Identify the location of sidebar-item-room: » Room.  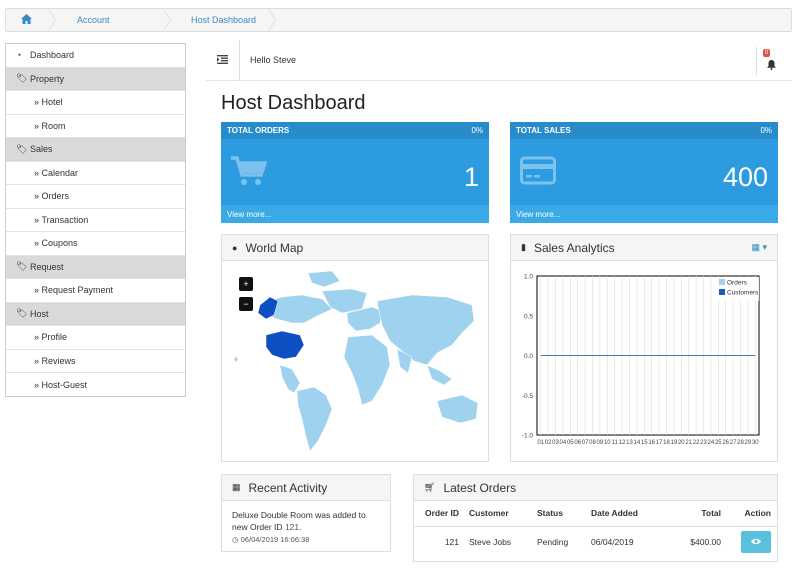
(95, 126).